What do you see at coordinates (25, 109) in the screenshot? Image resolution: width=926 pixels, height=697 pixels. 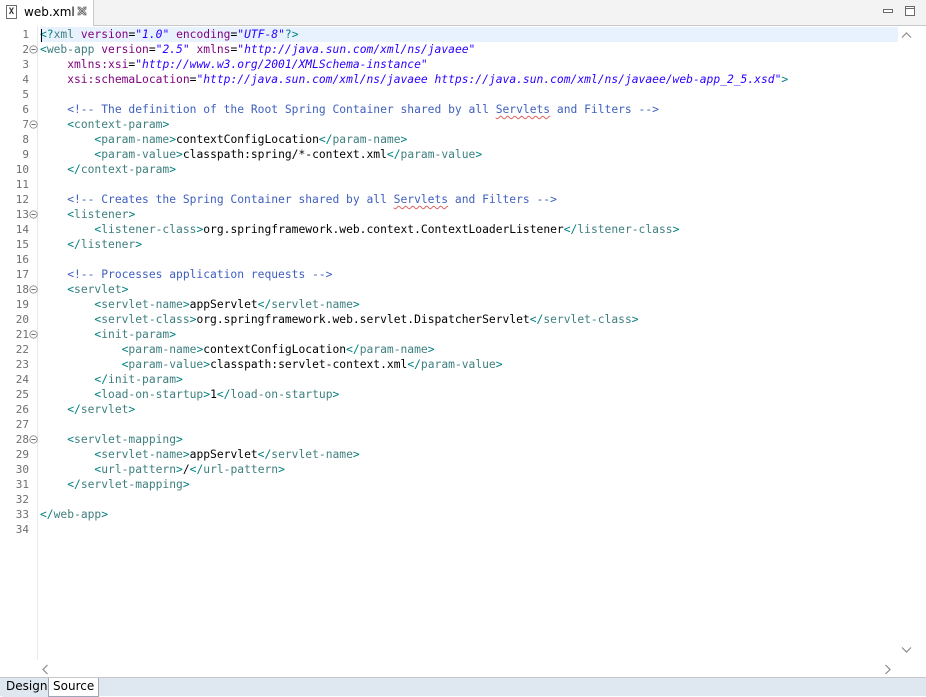 I see `line-number: 6` at bounding box center [25, 109].